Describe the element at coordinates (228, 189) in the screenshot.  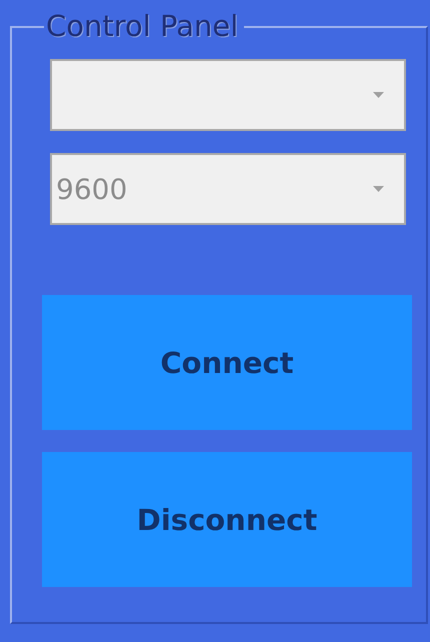
I see `dropdown: 9600` at that location.